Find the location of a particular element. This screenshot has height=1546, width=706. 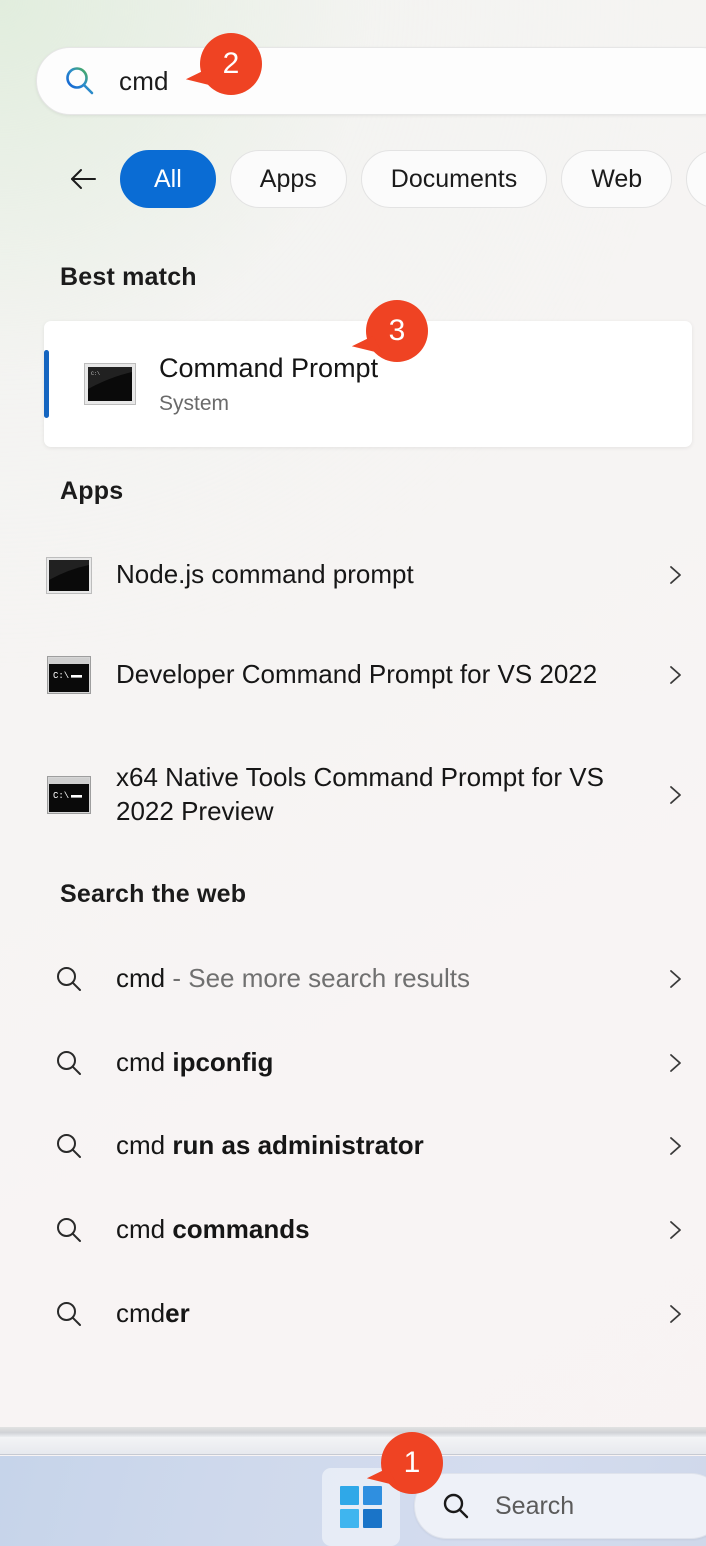

arrow-left-icon is located at coordinates (83, 179).